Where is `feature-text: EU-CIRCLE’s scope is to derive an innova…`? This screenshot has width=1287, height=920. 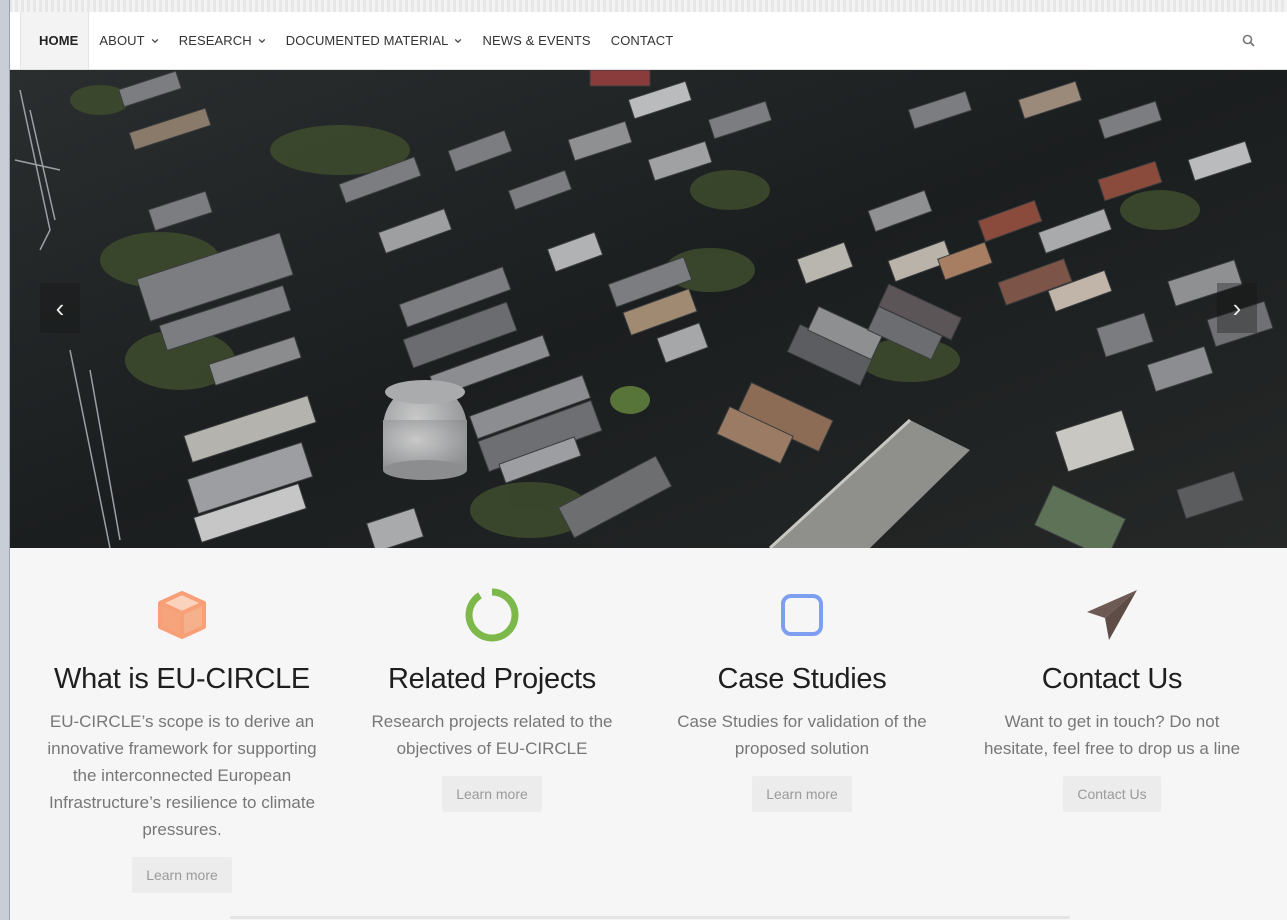 feature-text: EU-CIRCLE’s scope is to derive an innova… is located at coordinates (182, 775).